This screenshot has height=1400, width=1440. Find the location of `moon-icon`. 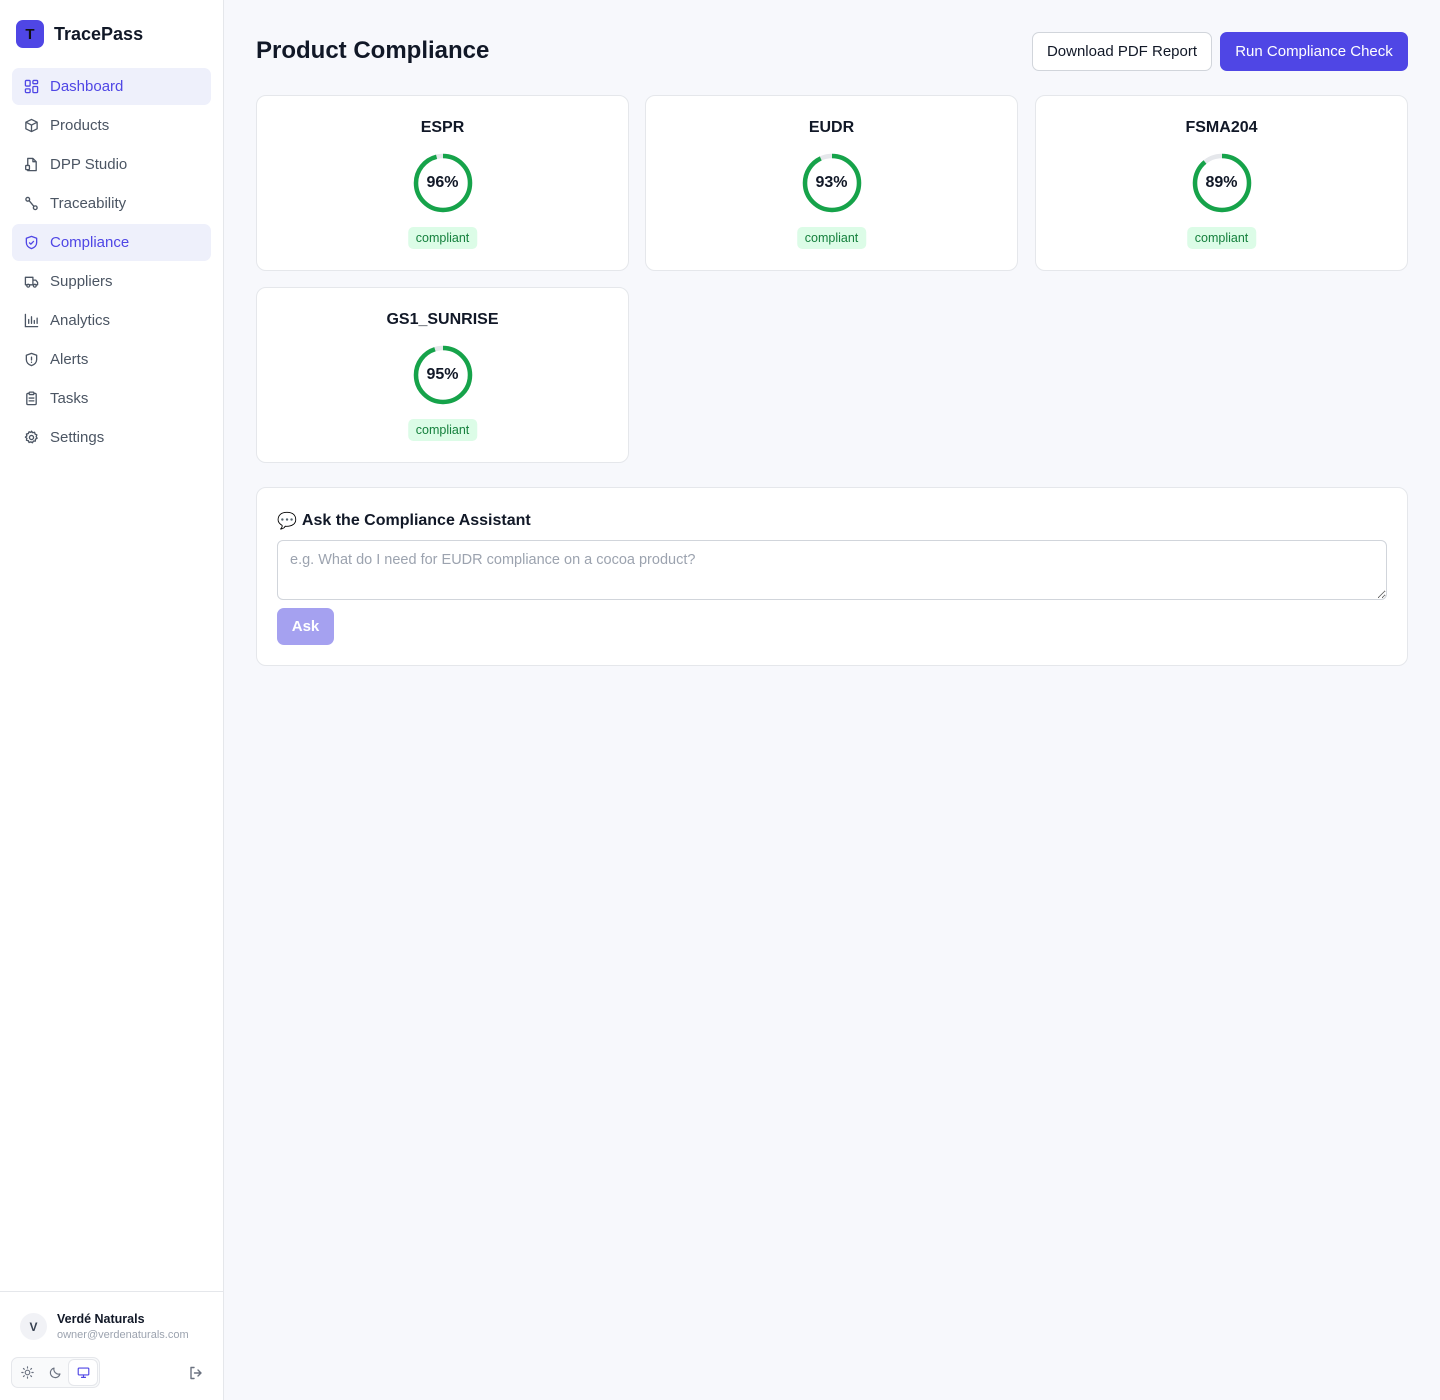

moon-icon is located at coordinates (55, 1373).